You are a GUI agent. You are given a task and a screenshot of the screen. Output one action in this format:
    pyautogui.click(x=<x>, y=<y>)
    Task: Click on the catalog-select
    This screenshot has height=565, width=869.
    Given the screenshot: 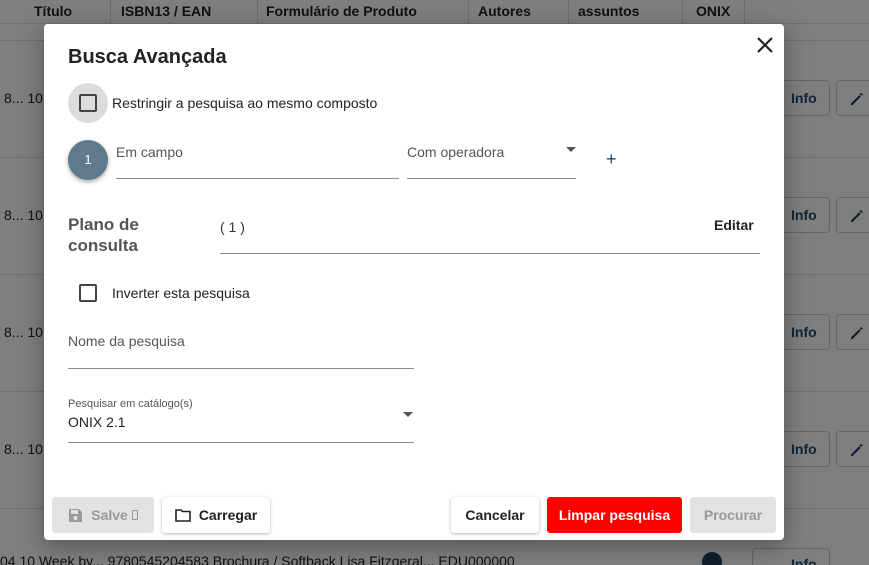 What is the action you would take?
    pyautogui.click(x=241, y=442)
    